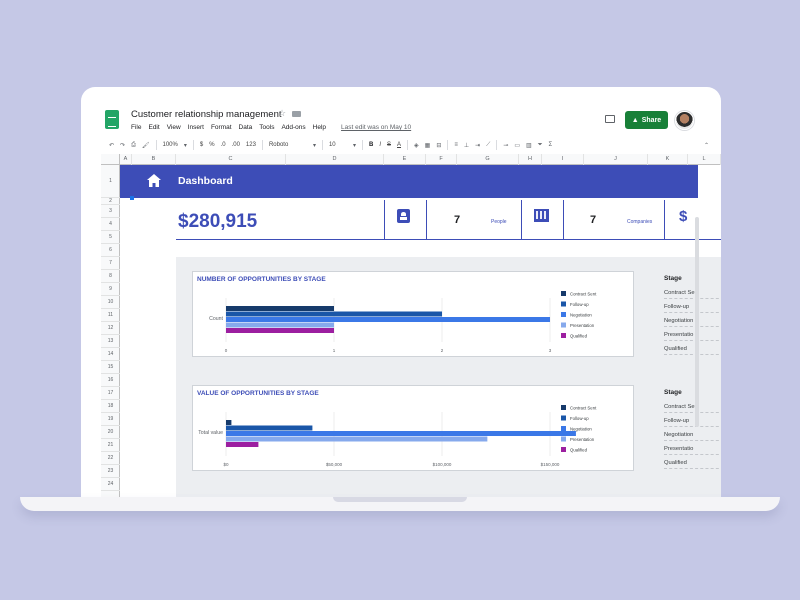 This screenshot has width=800, height=600. Describe the element at coordinates (110, 393) in the screenshot. I see `row-header: 17` at that location.